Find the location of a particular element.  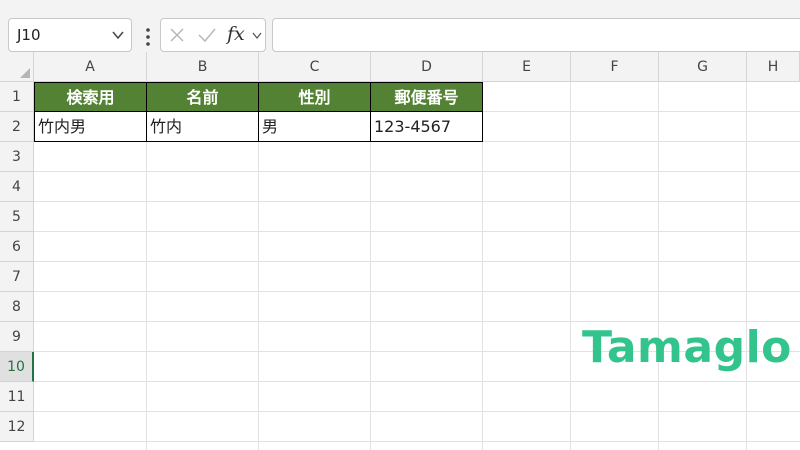

row-header-5: 5 is located at coordinates (17, 217).